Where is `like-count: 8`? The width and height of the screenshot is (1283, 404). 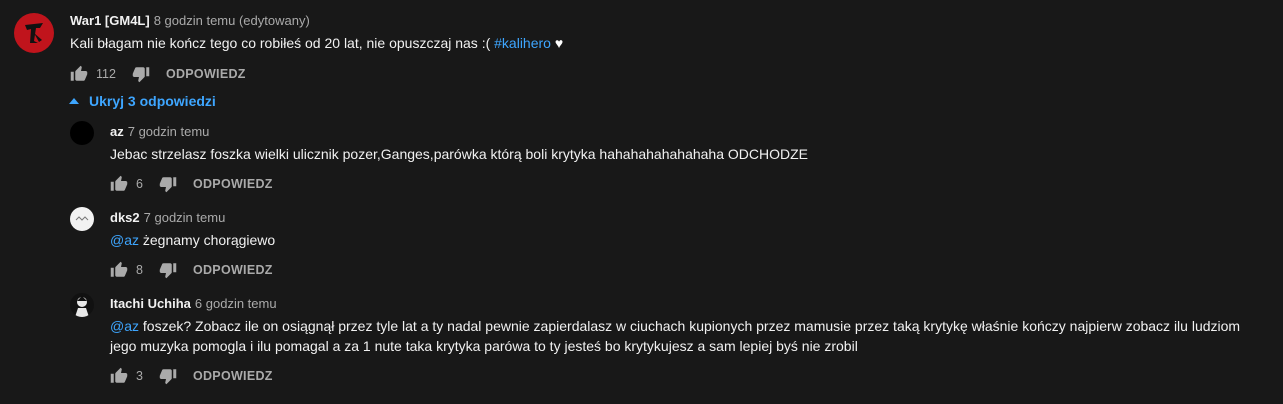
like-count: 8 is located at coordinates (139, 270).